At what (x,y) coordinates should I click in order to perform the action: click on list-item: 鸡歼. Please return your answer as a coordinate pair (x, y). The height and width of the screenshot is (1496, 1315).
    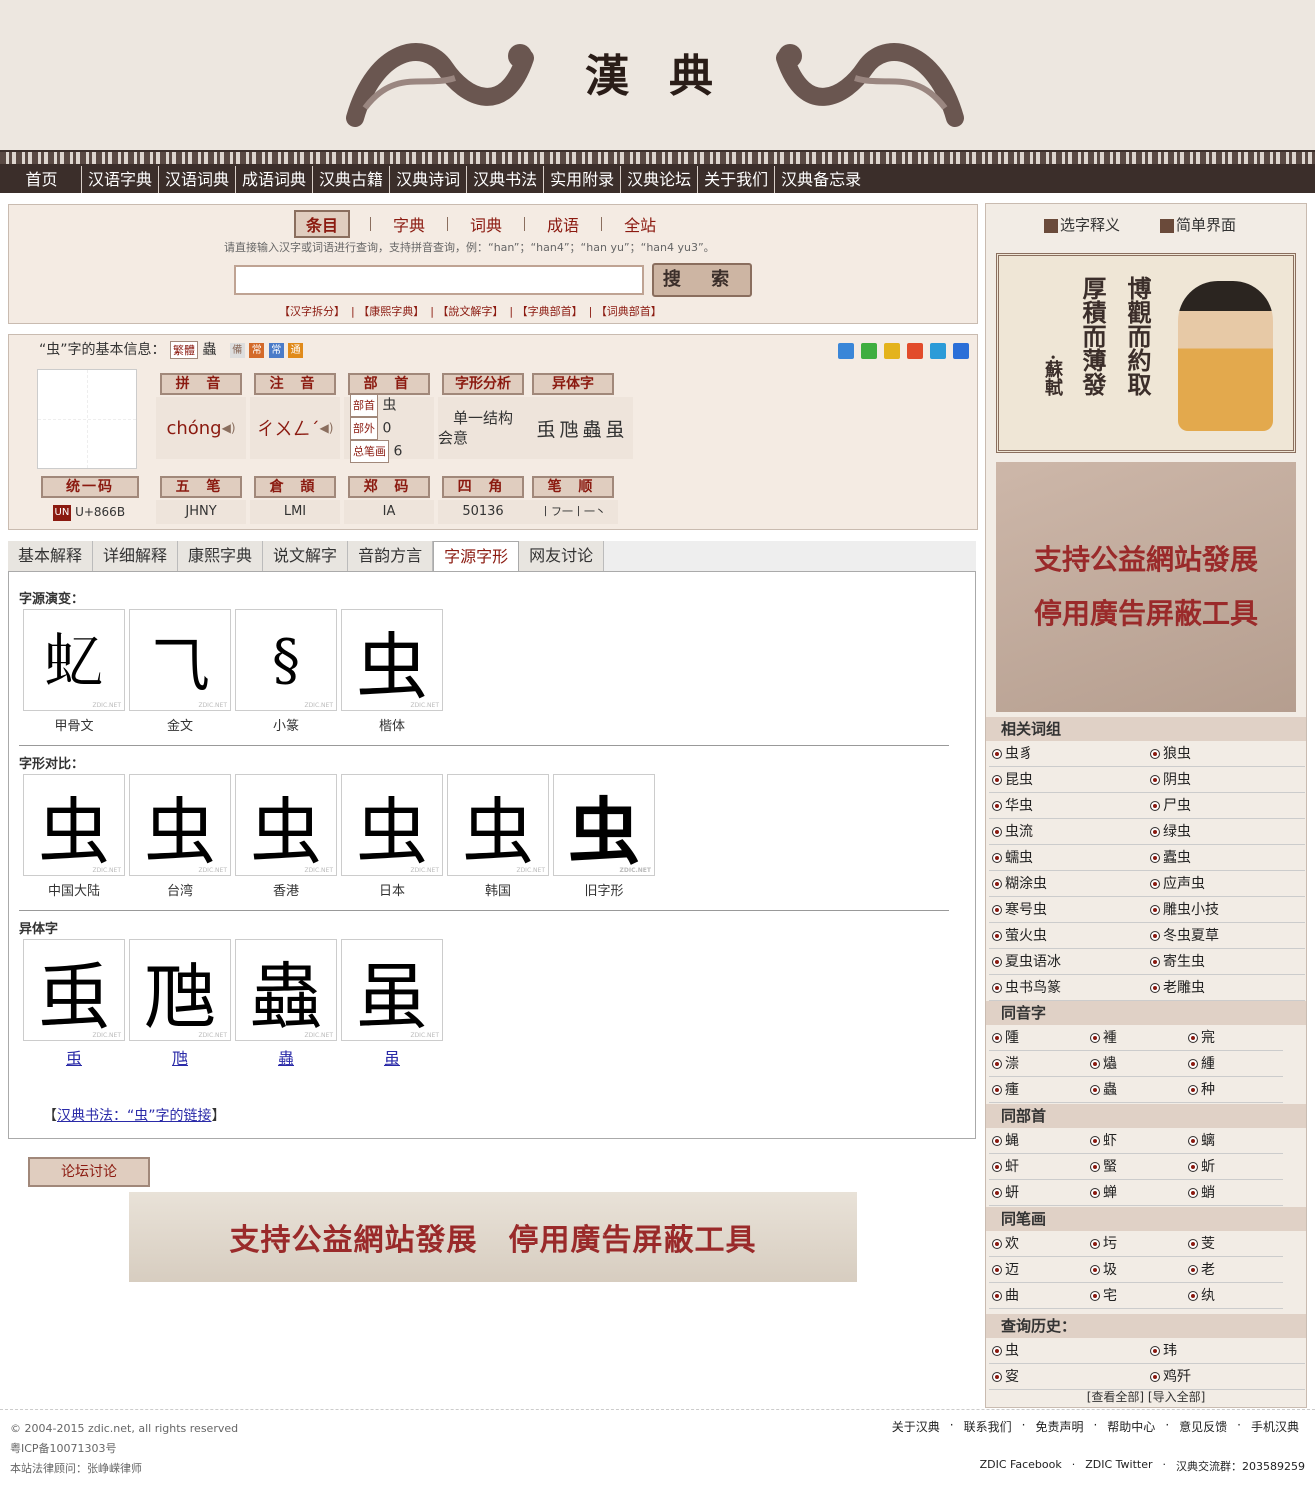
    Looking at the image, I should click on (1226, 1377).